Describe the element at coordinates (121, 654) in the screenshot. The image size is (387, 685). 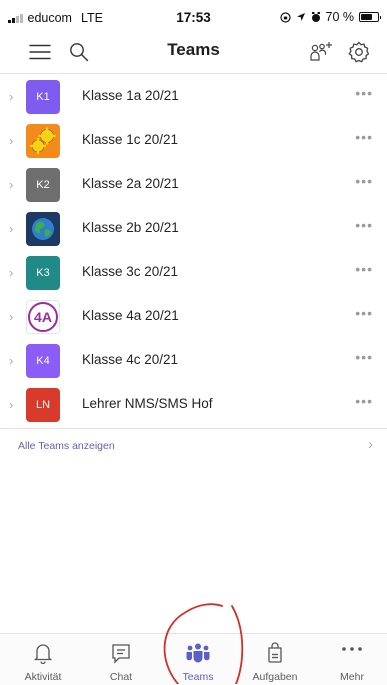
I see `chat-icon` at that location.